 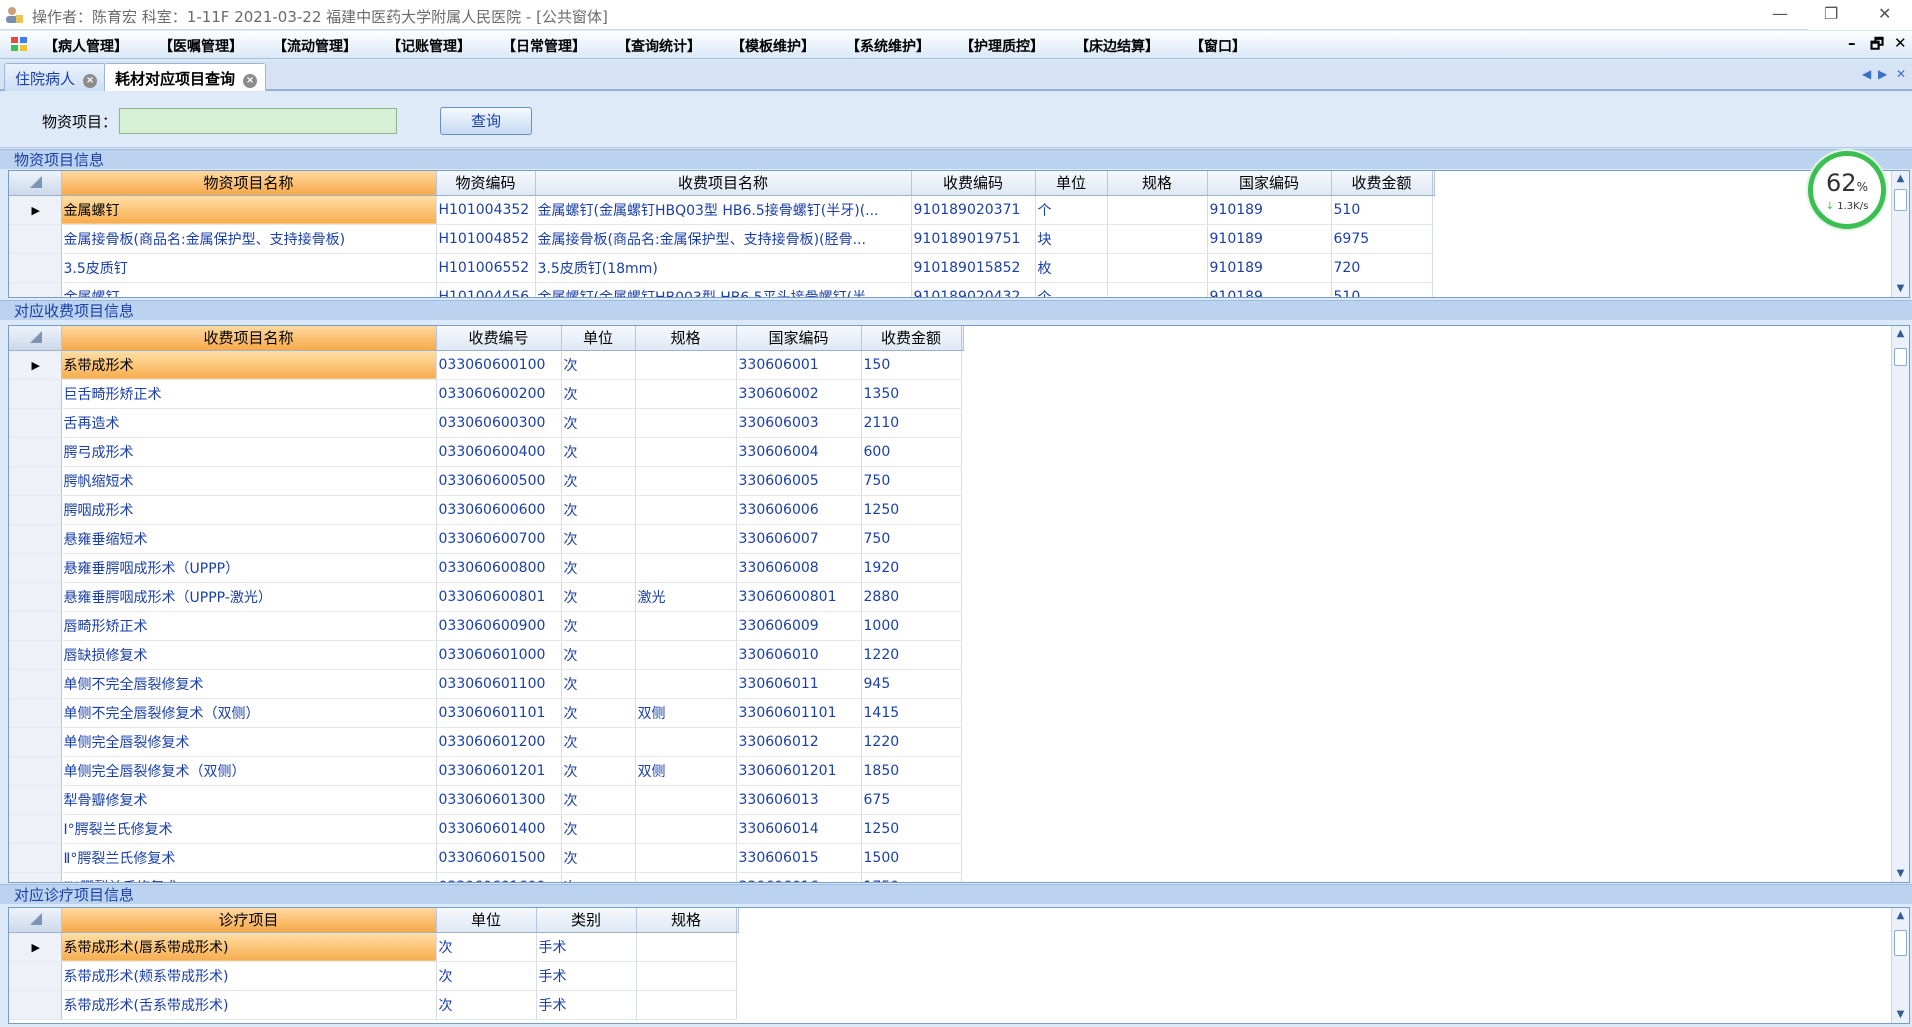 What do you see at coordinates (799, 713) in the screenshot?
I see `charge-cell: 33060601101` at bounding box center [799, 713].